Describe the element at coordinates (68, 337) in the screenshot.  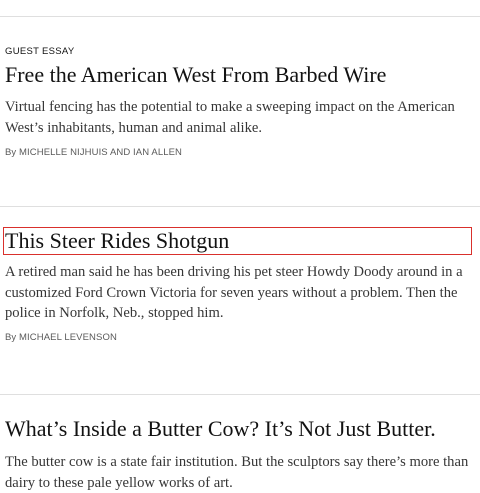
I see `byline-authors: Michael Levenson` at that location.